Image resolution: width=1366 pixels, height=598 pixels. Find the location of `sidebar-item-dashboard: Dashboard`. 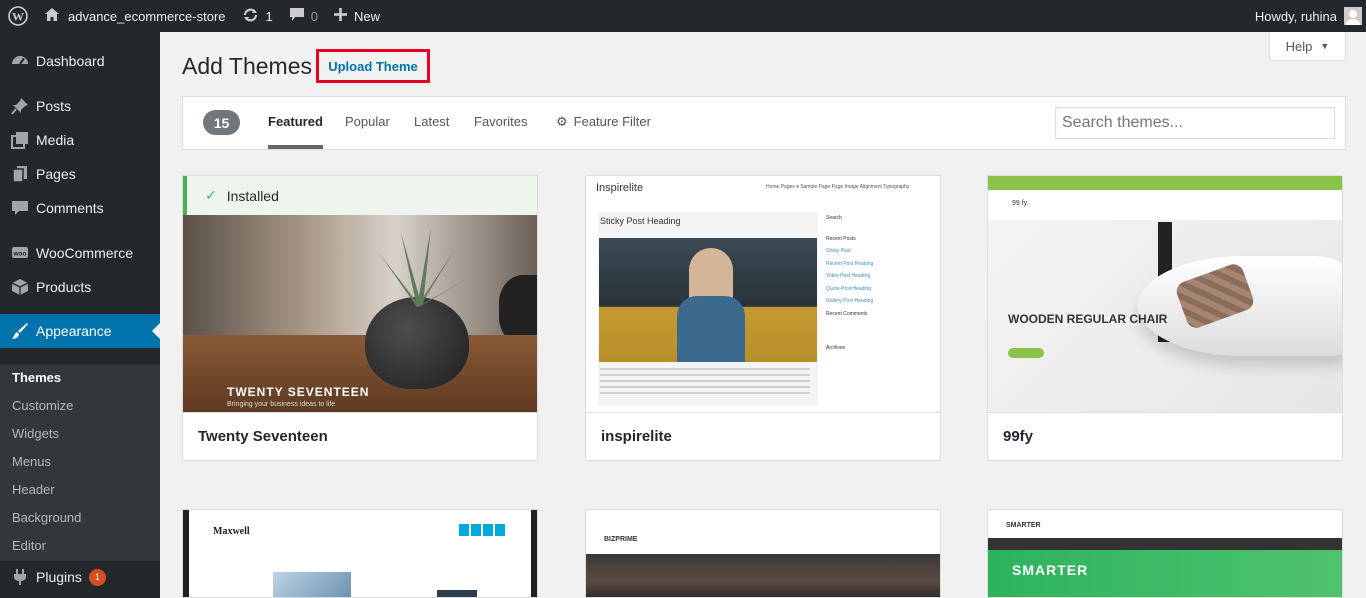

sidebar-item-dashboard: Dashboard is located at coordinates (80, 61).